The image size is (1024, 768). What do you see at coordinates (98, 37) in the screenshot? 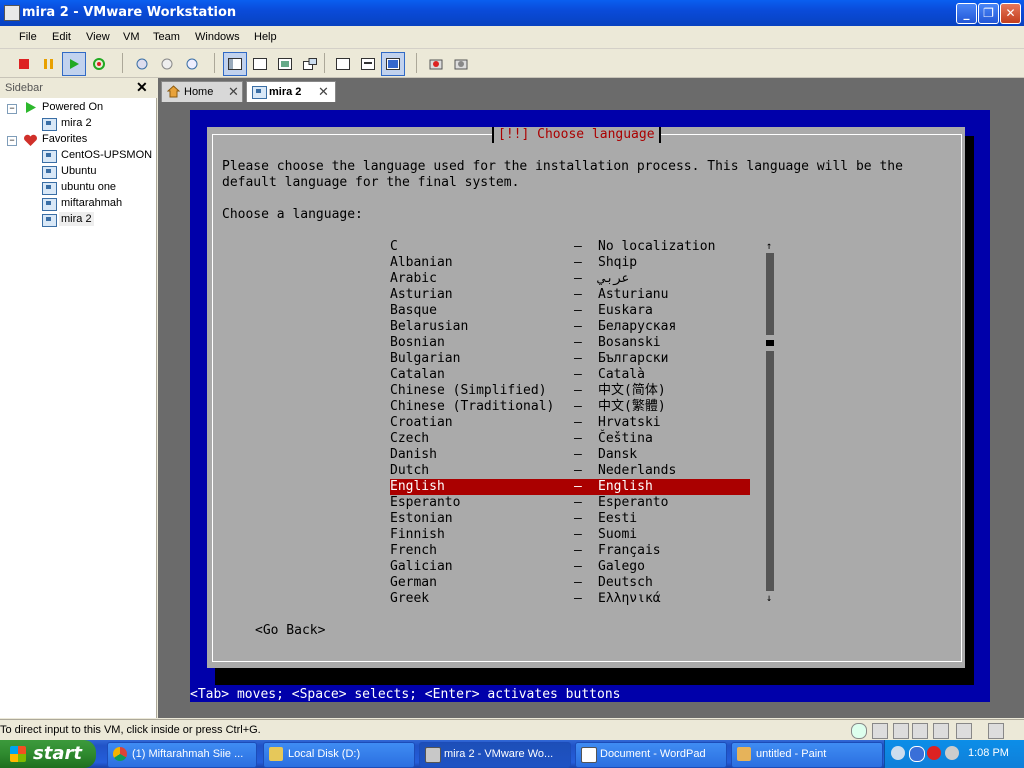
I see `menu-view: View` at bounding box center [98, 37].